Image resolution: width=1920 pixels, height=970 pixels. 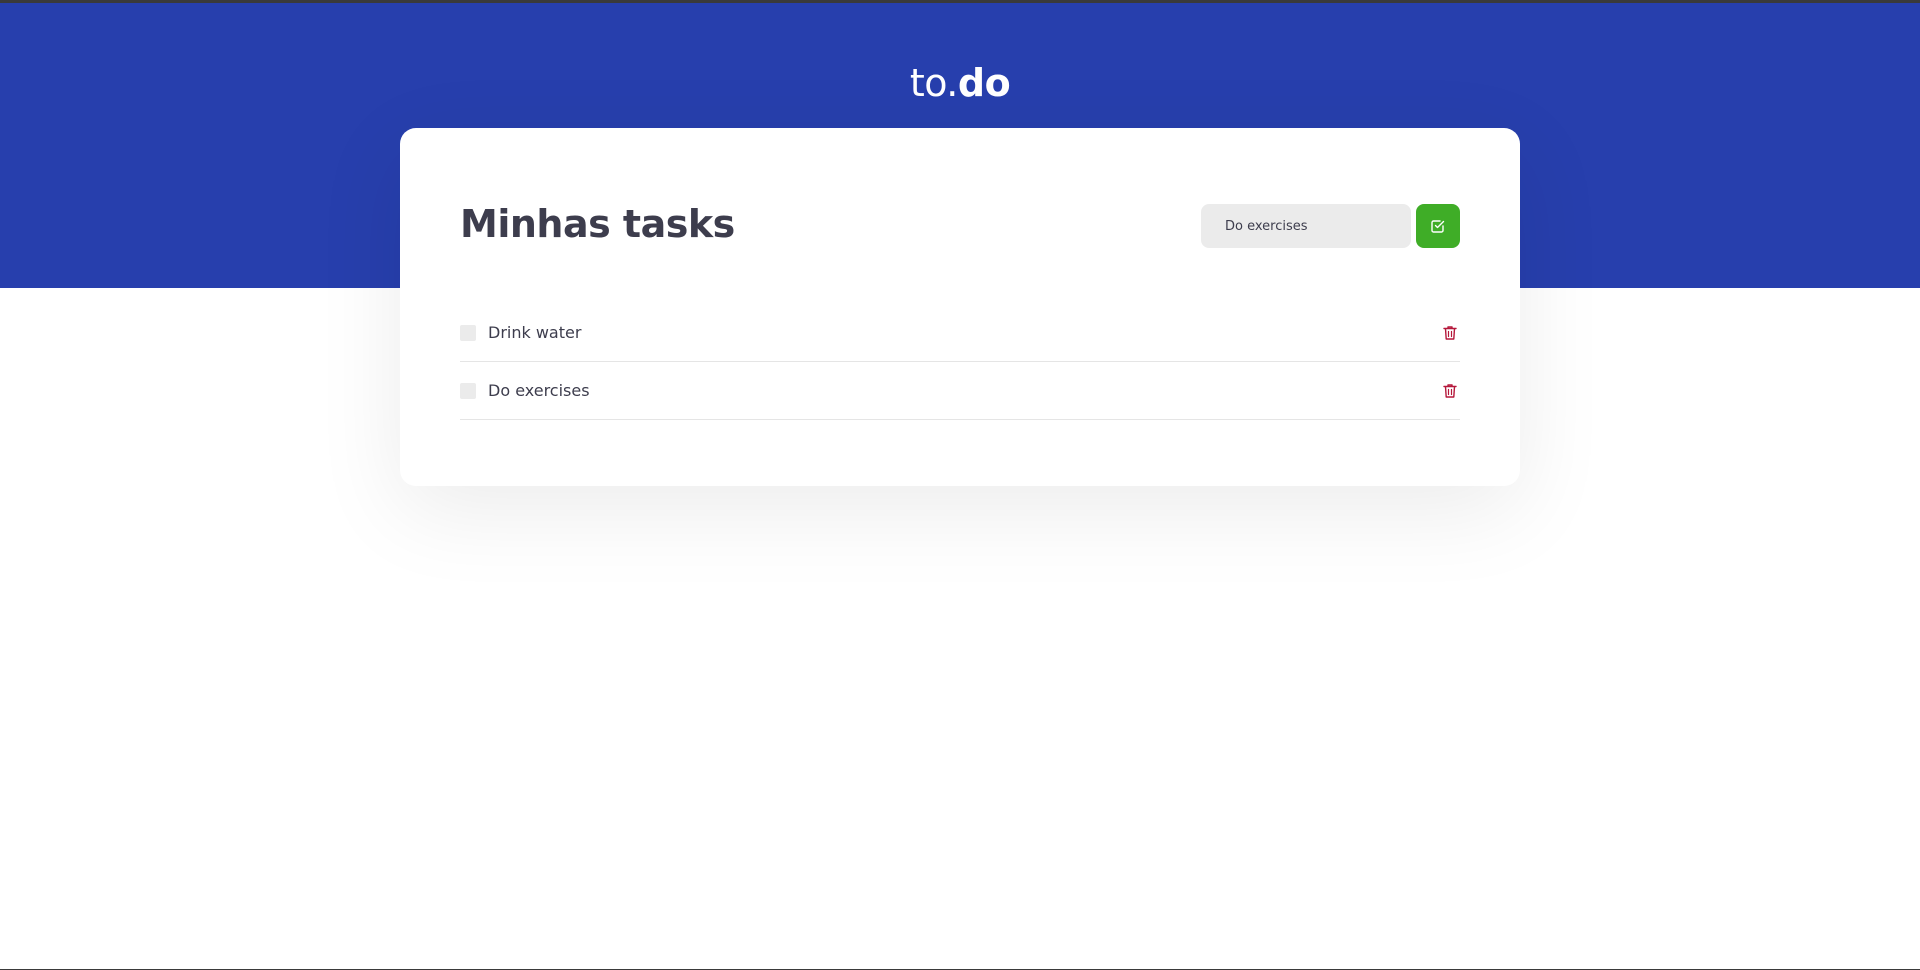 I want to click on check-square-icon, so click(x=1438, y=226).